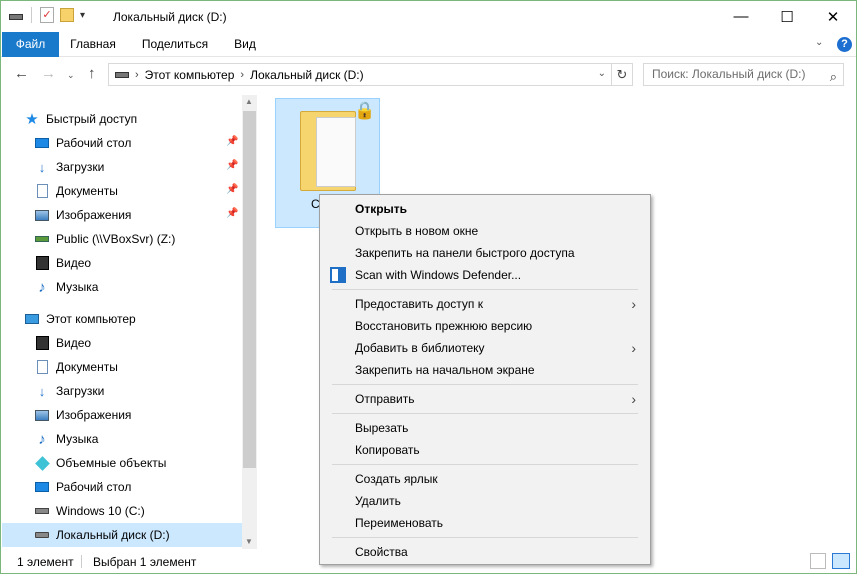 This screenshot has width=857, height=574. What do you see at coordinates (21, 73) in the screenshot?
I see `back-button: ←` at bounding box center [21, 73].